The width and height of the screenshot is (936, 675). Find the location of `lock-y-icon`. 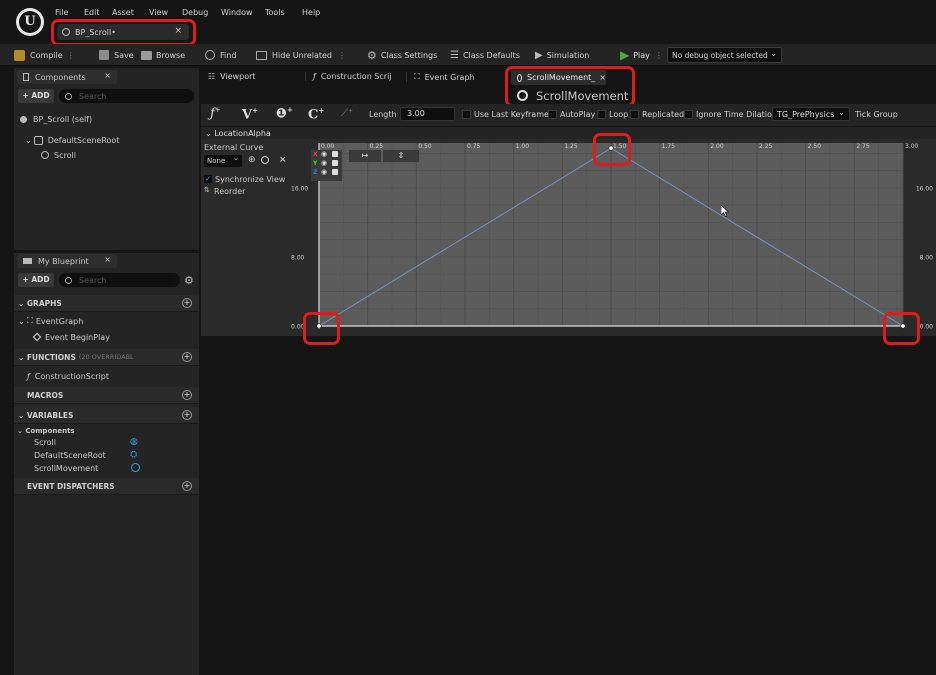

lock-y-icon is located at coordinates (335, 163).